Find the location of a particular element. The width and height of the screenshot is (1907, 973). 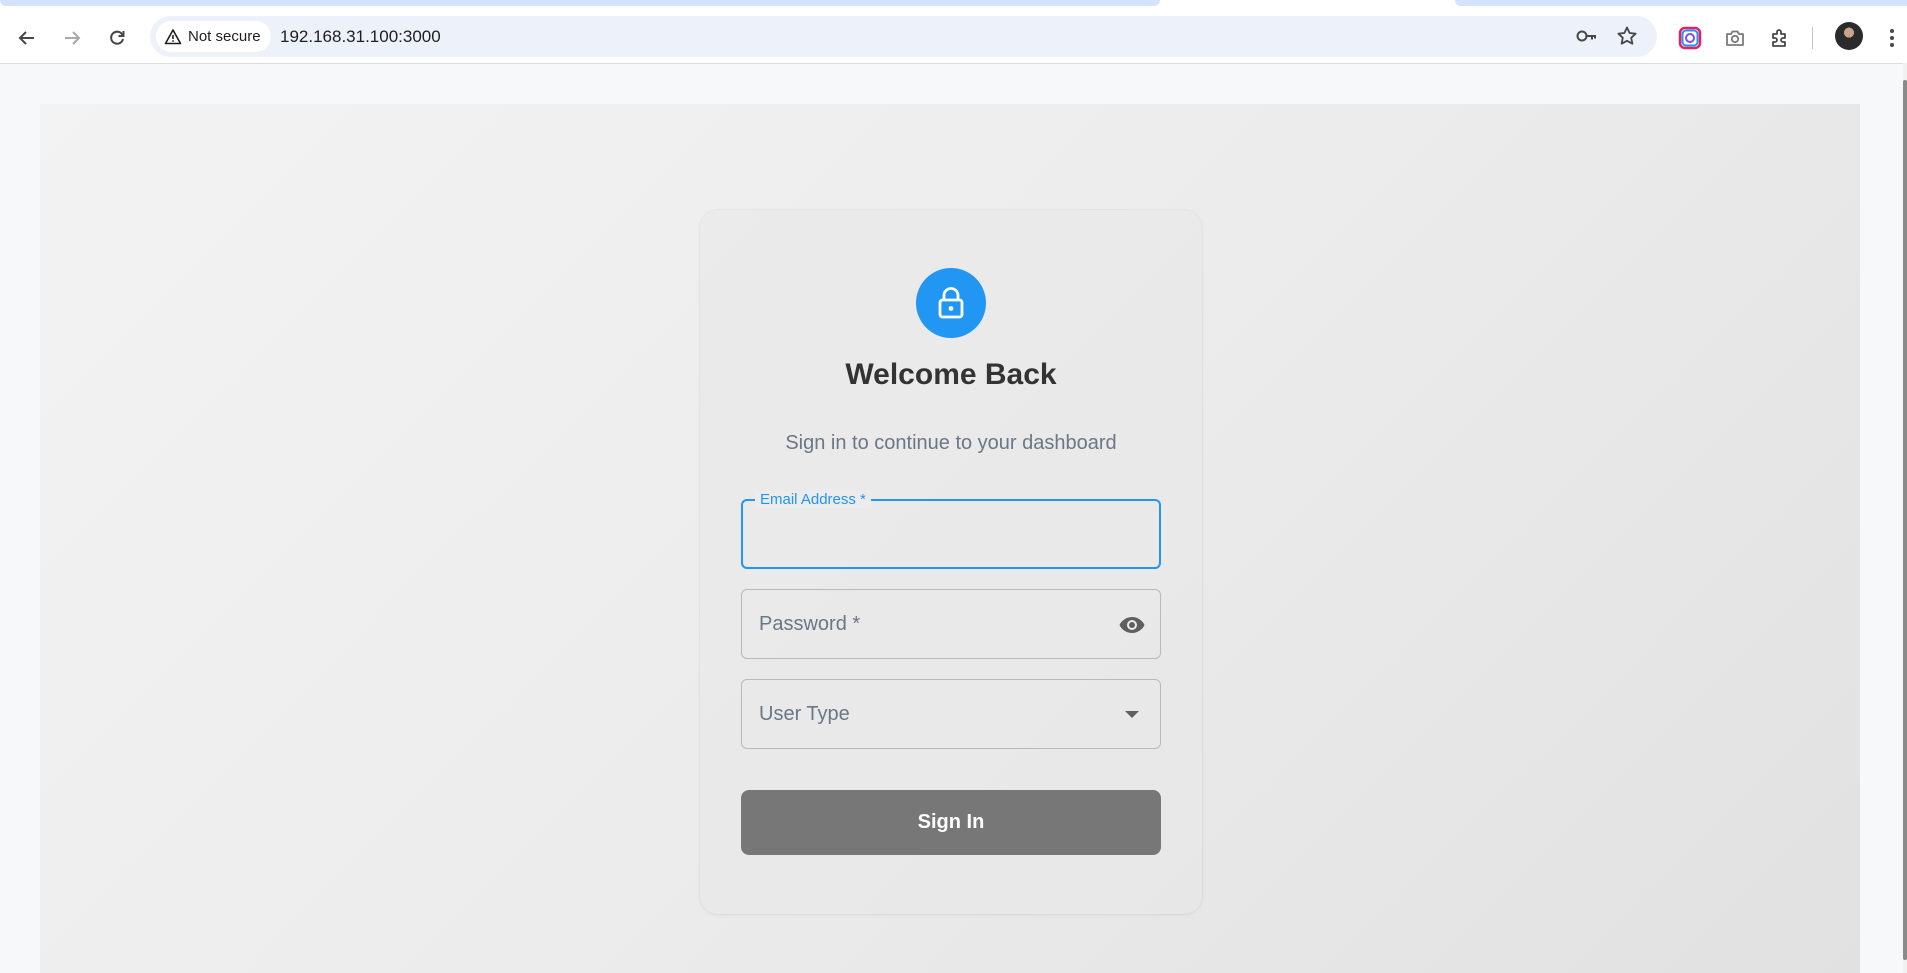

dropdown-arrow-icon is located at coordinates (1132, 714).